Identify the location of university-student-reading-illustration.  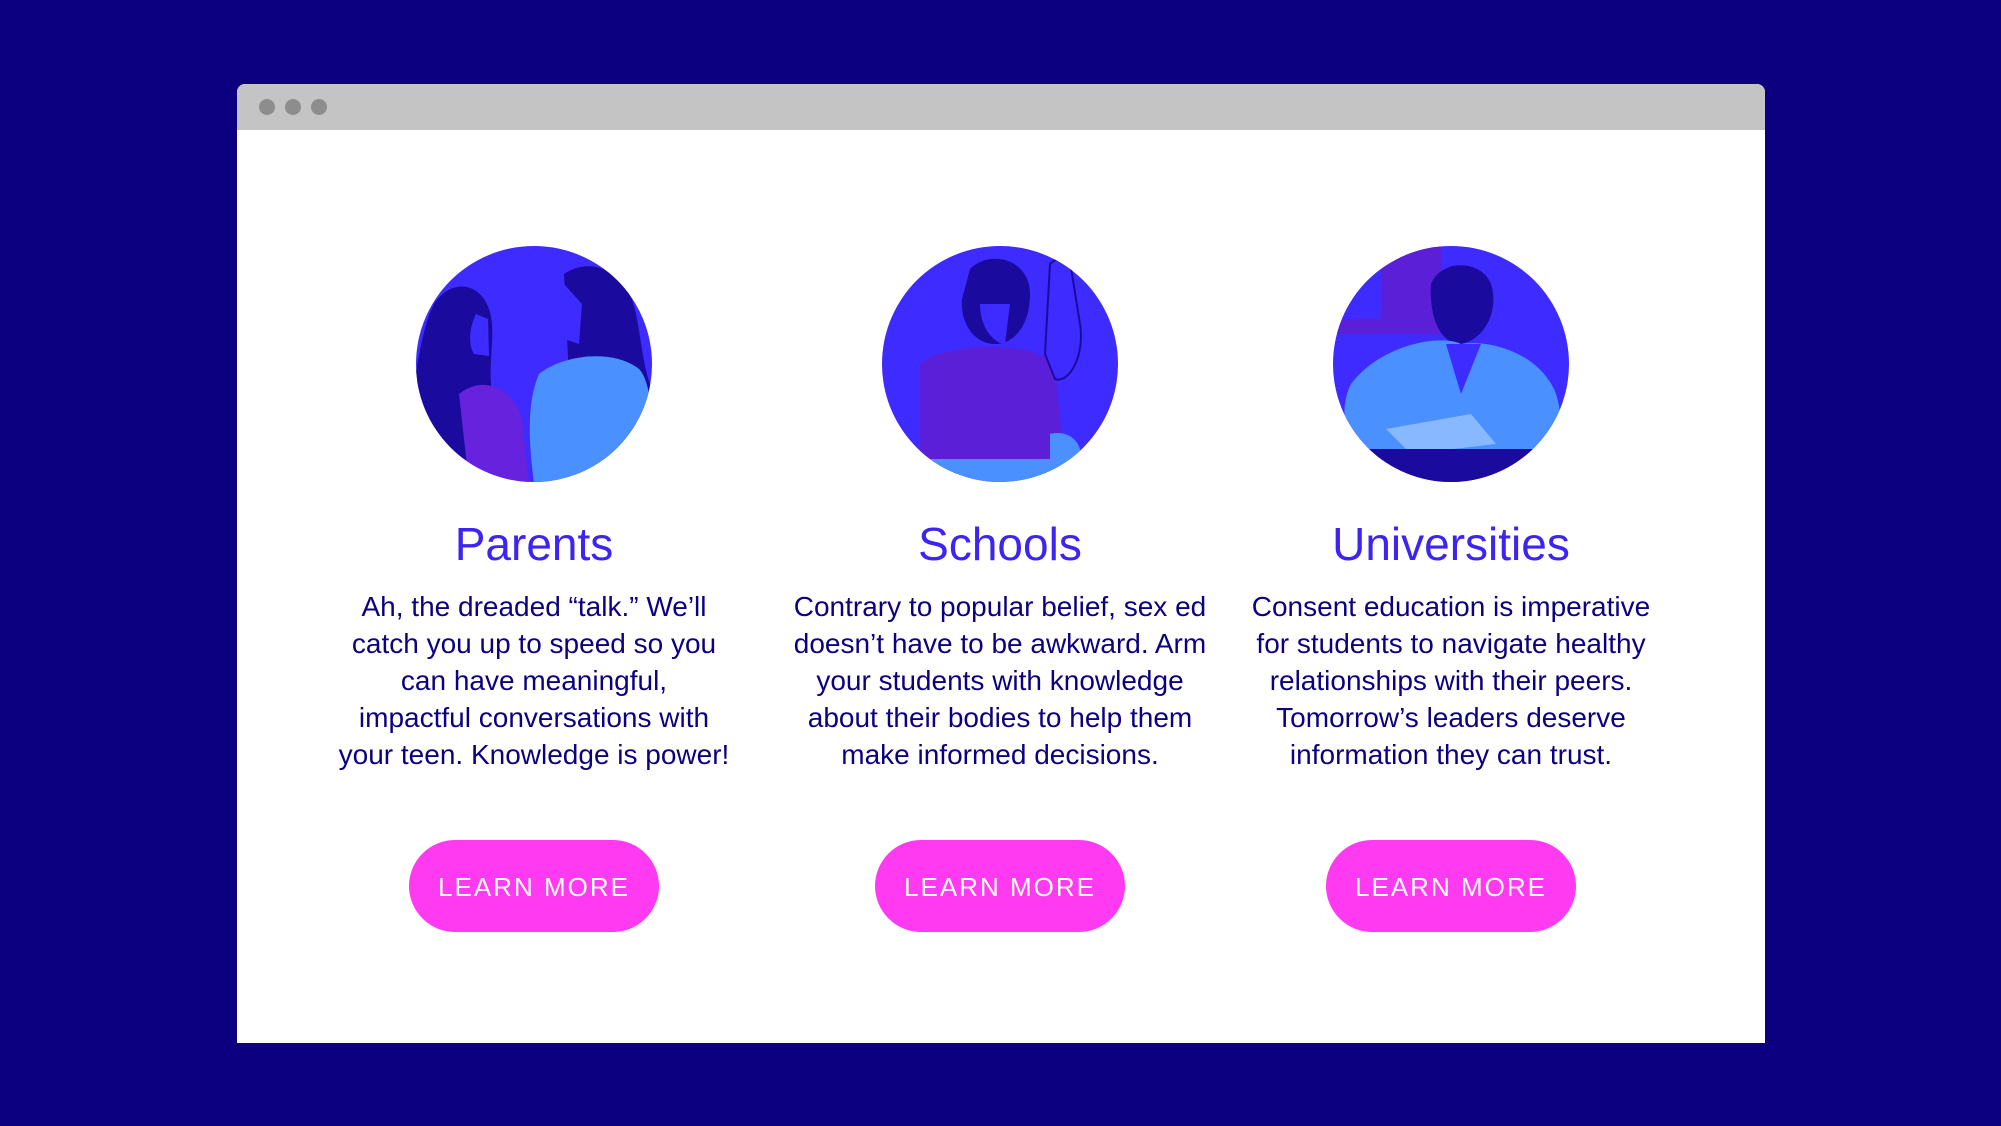
(1451, 364).